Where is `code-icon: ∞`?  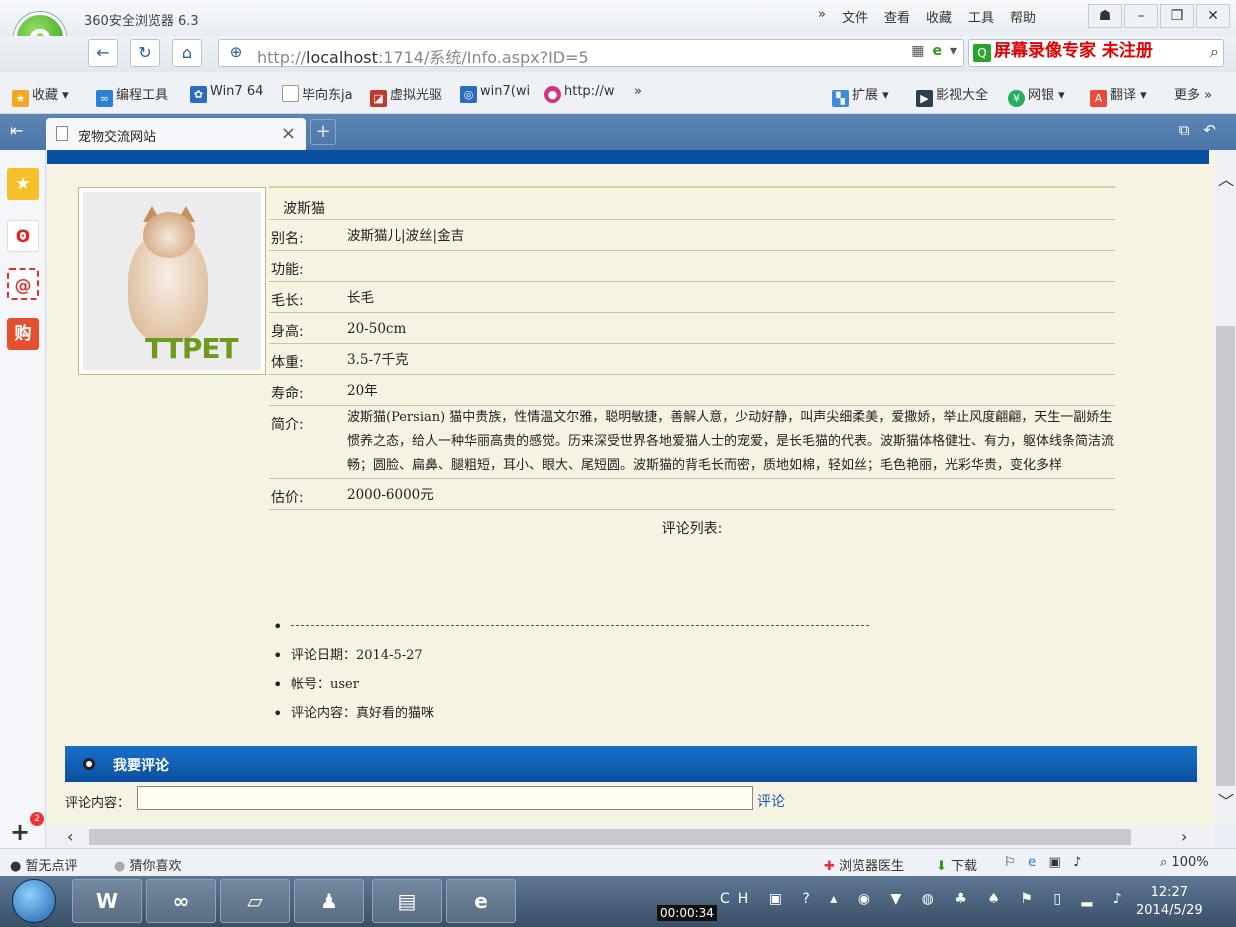 code-icon: ∞ is located at coordinates (104, 98).